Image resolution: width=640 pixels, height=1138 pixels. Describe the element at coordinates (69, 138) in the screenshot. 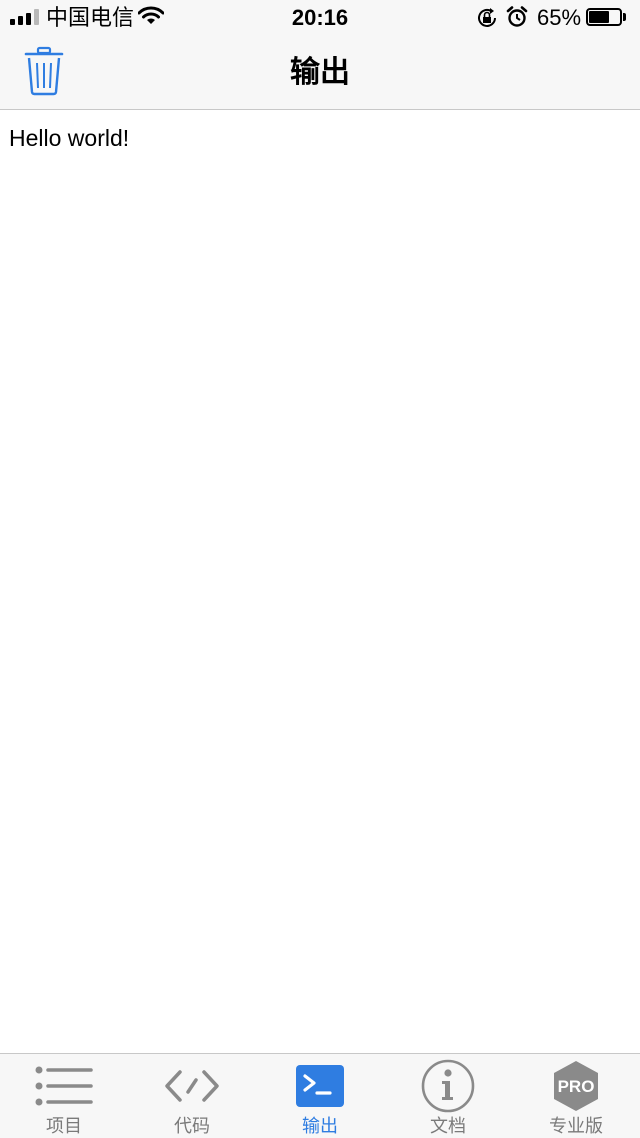

I see `console-output-text: Hello world!` at that location.